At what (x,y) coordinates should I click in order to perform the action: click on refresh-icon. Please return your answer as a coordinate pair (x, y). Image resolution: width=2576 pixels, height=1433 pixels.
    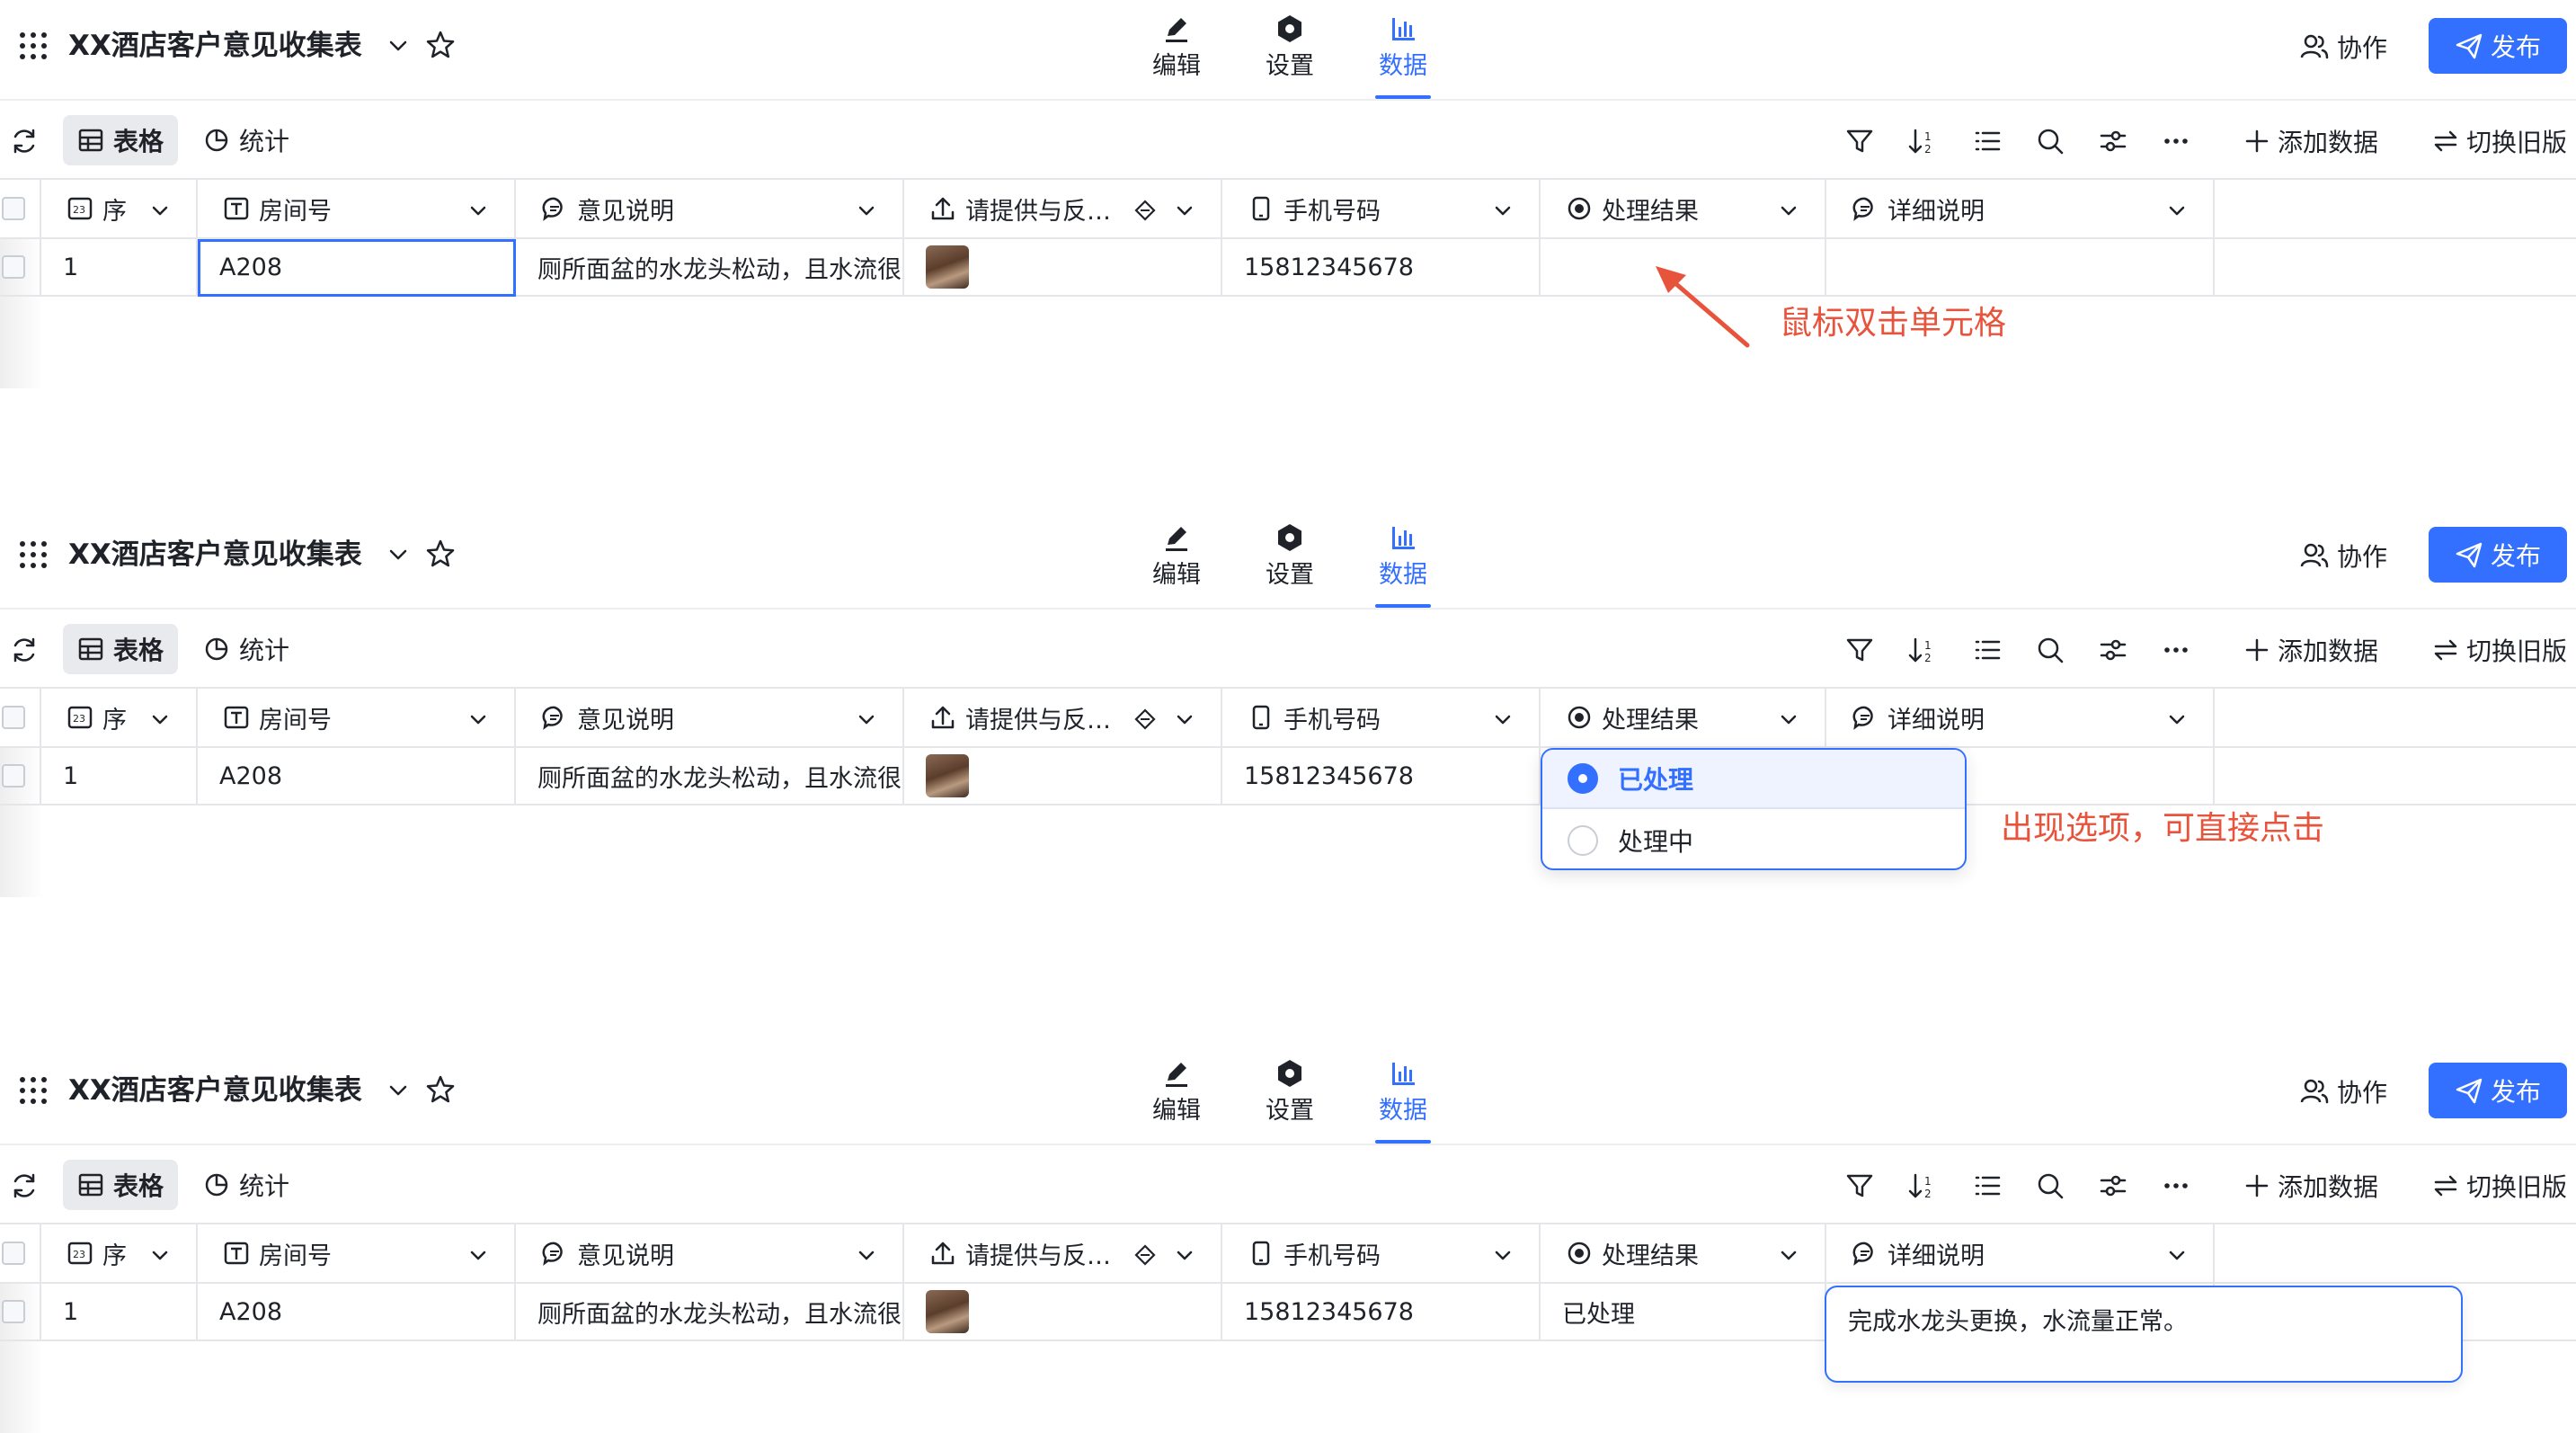
    Looking at the image, I should click on (24, 650).